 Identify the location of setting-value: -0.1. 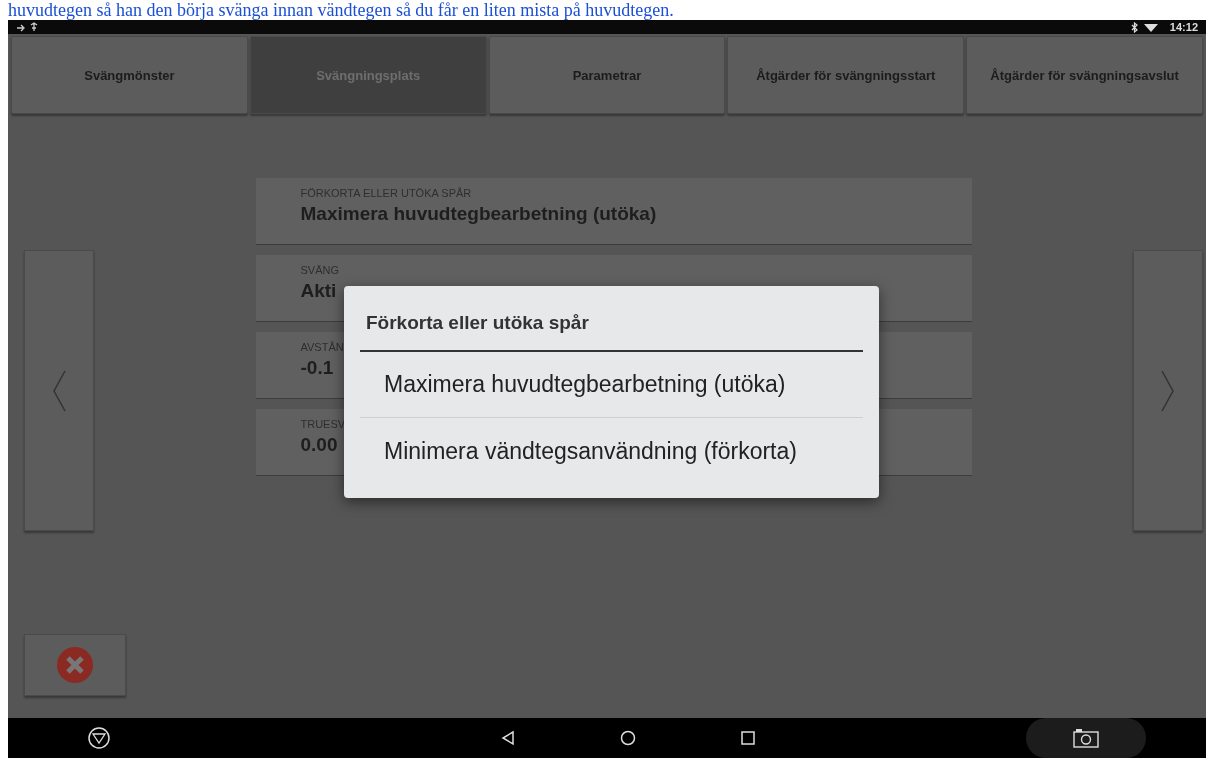
(317, 368).